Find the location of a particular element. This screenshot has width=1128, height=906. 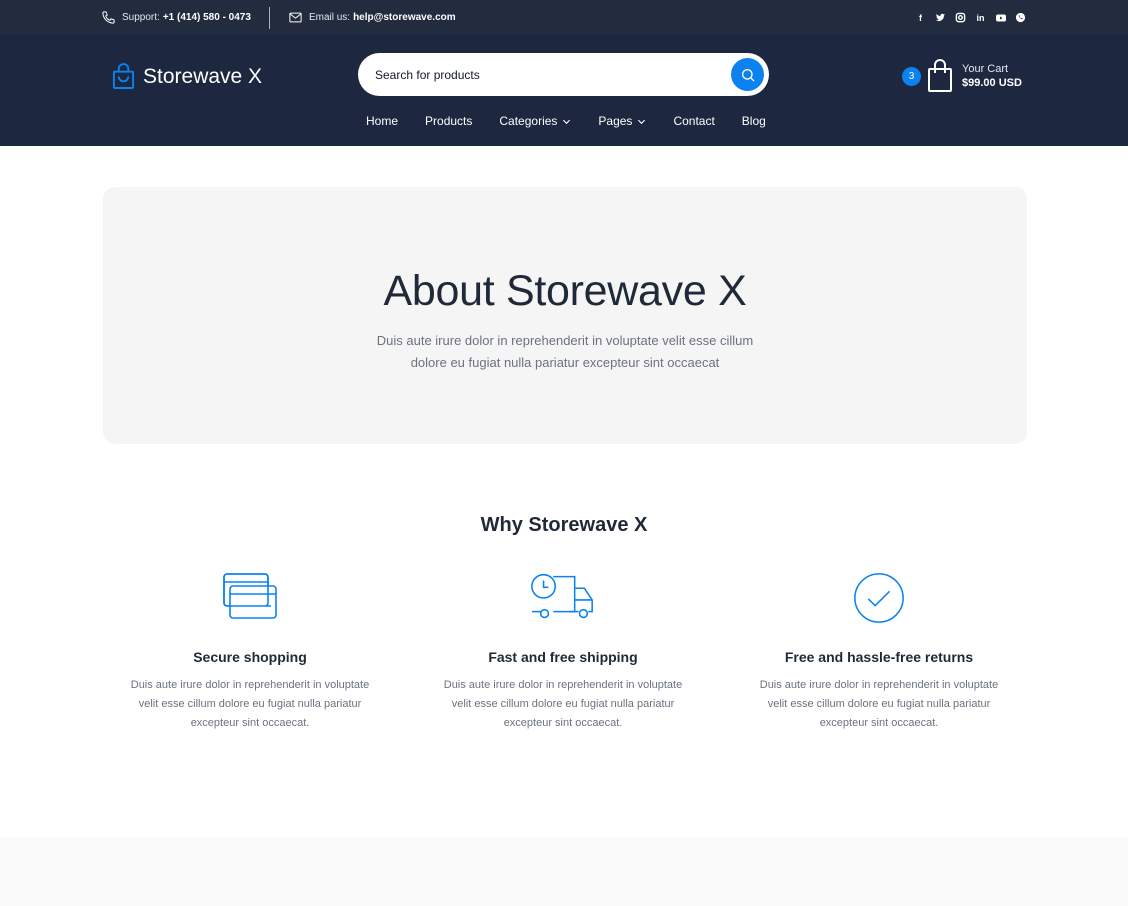

search-icon is located at coordinates (747, 74).